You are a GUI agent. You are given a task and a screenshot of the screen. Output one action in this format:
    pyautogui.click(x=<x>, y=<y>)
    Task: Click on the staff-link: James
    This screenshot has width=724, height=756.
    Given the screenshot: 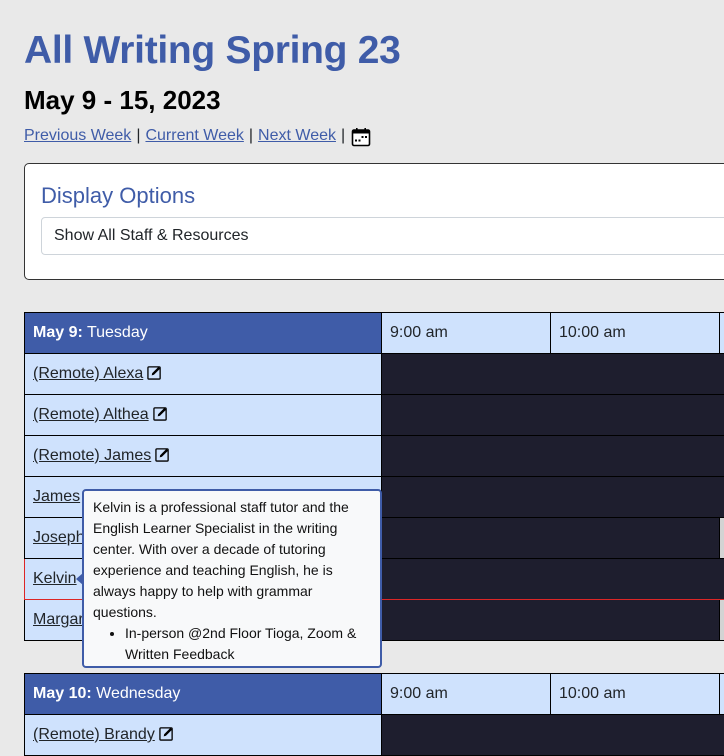 What is the action you would take?
    pyautogui.click(x=56, y=496)
    